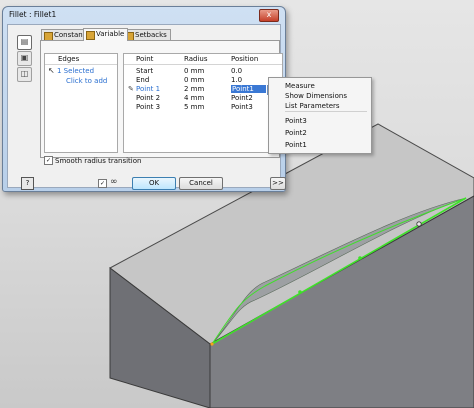 The height and width of the screenshot is (408, 474). Describe the element at coordinates (154, 183) in the screenshot. I see `ok-button: OK` at that location.